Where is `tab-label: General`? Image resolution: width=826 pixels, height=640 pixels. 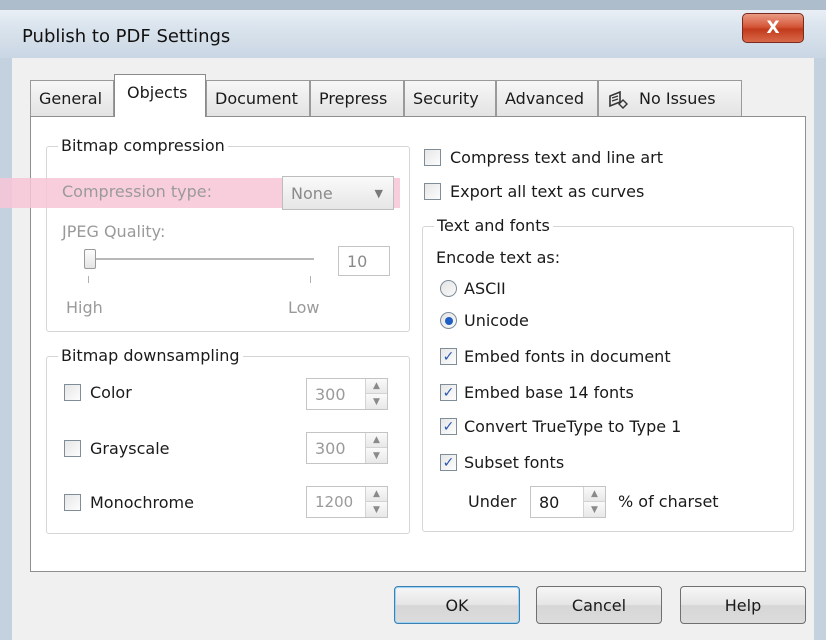 tab-label: General is located at coordinates (71, 98).